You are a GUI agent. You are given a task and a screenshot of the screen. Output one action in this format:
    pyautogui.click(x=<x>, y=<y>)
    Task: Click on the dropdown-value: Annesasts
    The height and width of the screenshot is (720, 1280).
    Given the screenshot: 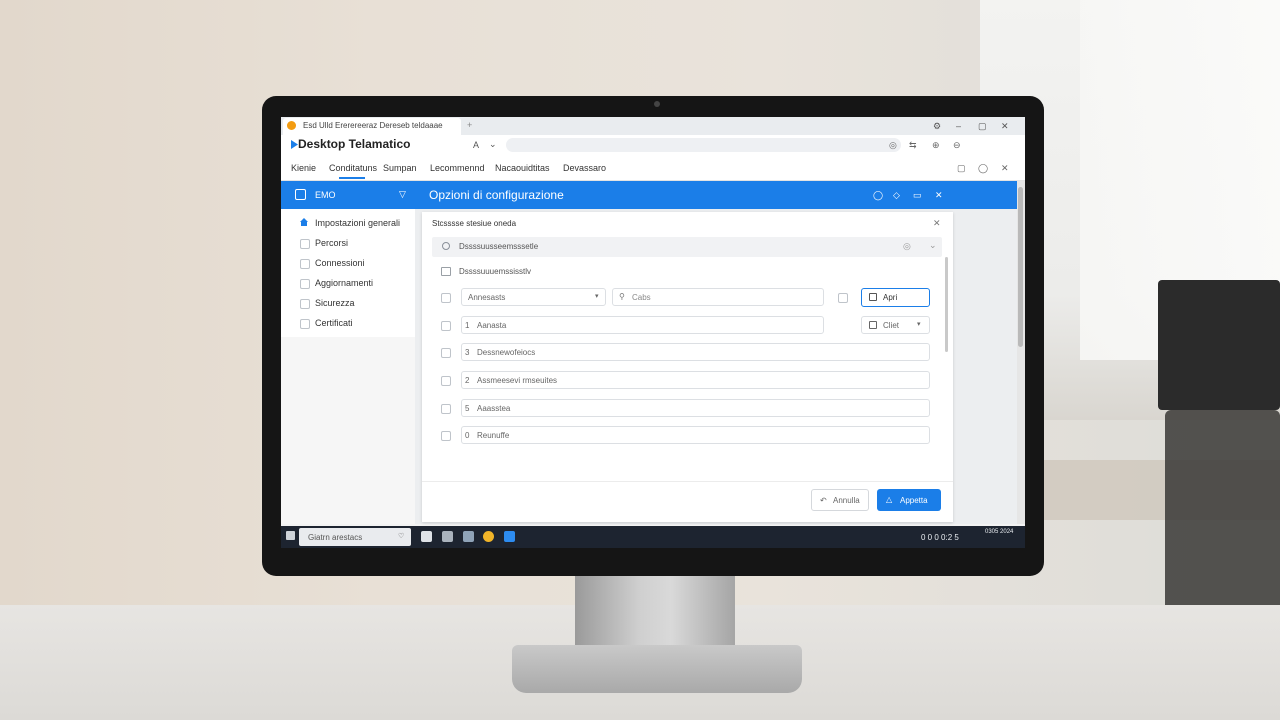 What is the action you would take?
    pyautogui.click(x=487, y=297)
    